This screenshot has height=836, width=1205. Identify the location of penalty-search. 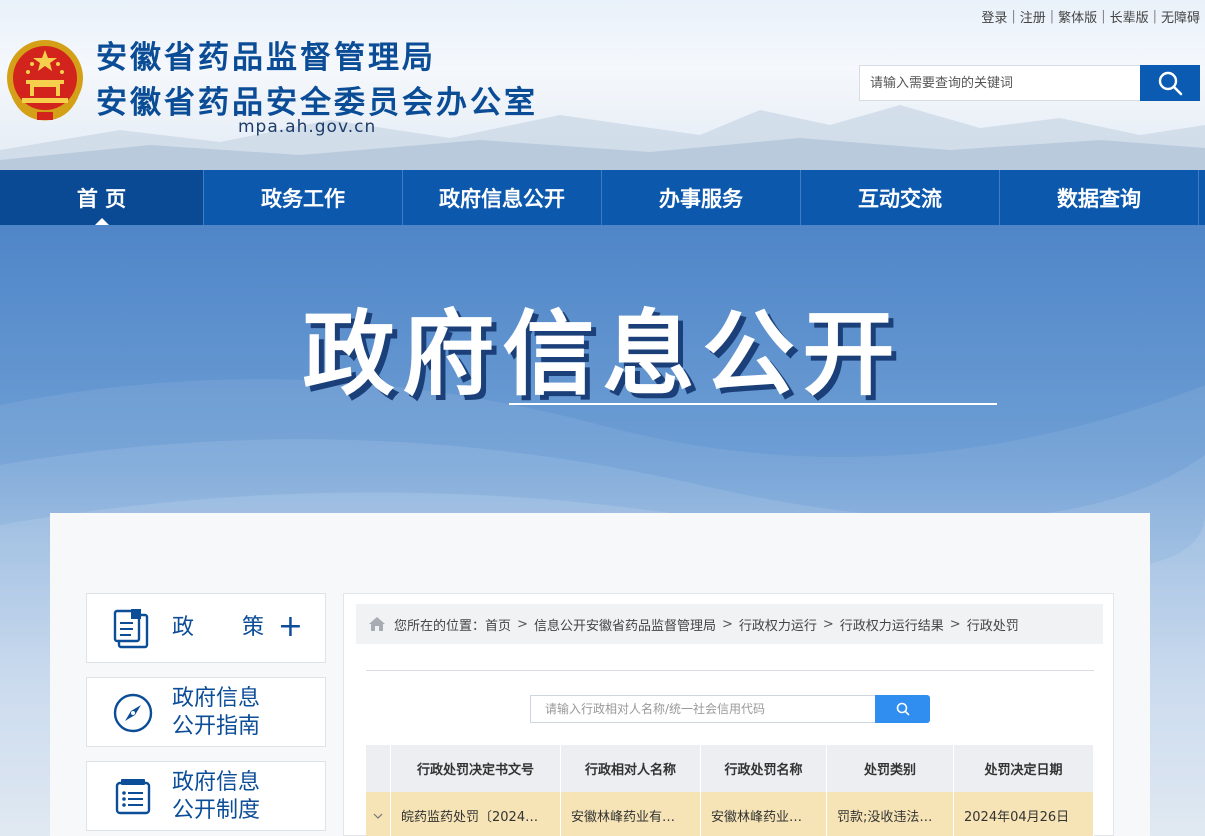
(730, 709).